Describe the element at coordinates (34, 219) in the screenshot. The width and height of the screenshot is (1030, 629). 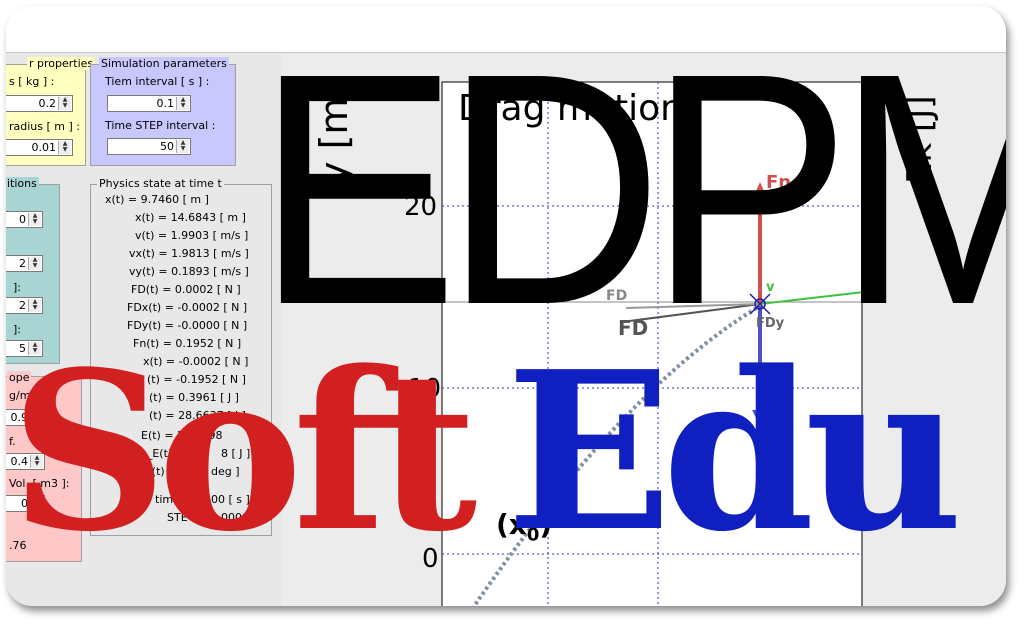
I see `x0-spin-arrows-icon: ▲ ▼` at that location.